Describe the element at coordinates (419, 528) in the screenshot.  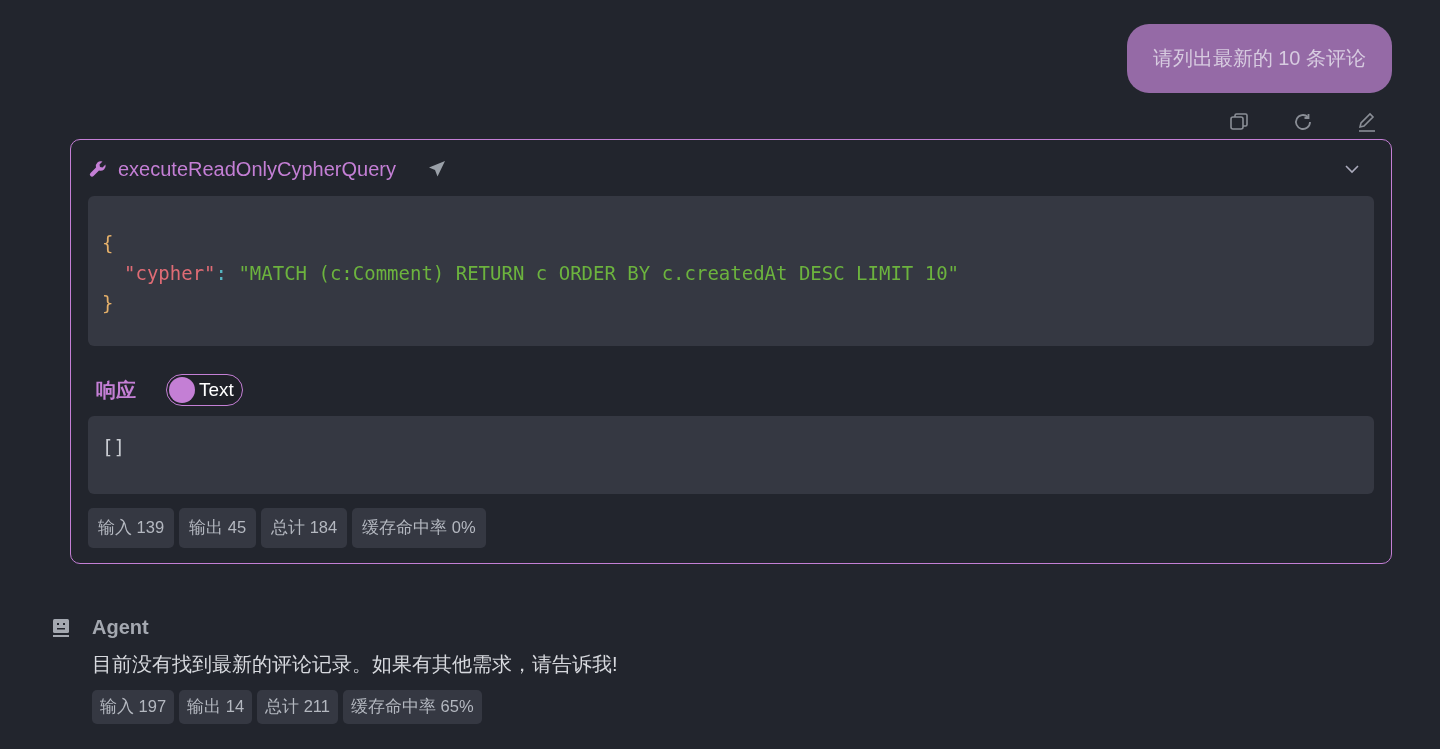
I see `token-stat: 缓存命中率 0%` at that location.